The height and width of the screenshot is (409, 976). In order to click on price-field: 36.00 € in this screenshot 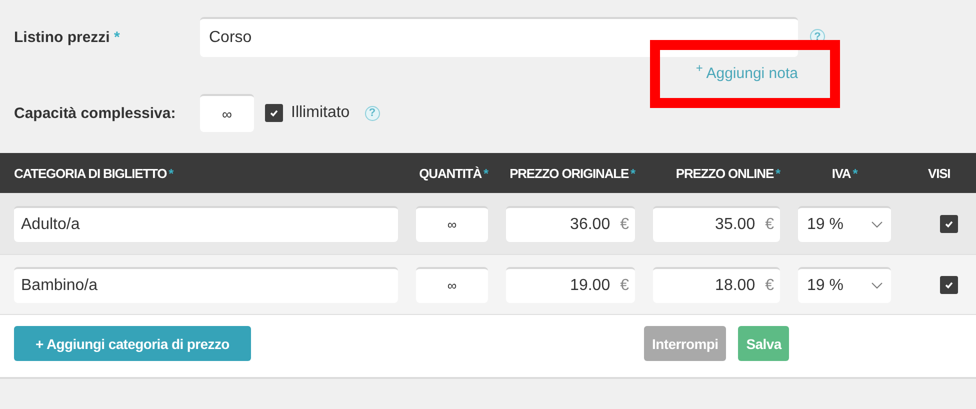, I will do `click(570, 224)`.